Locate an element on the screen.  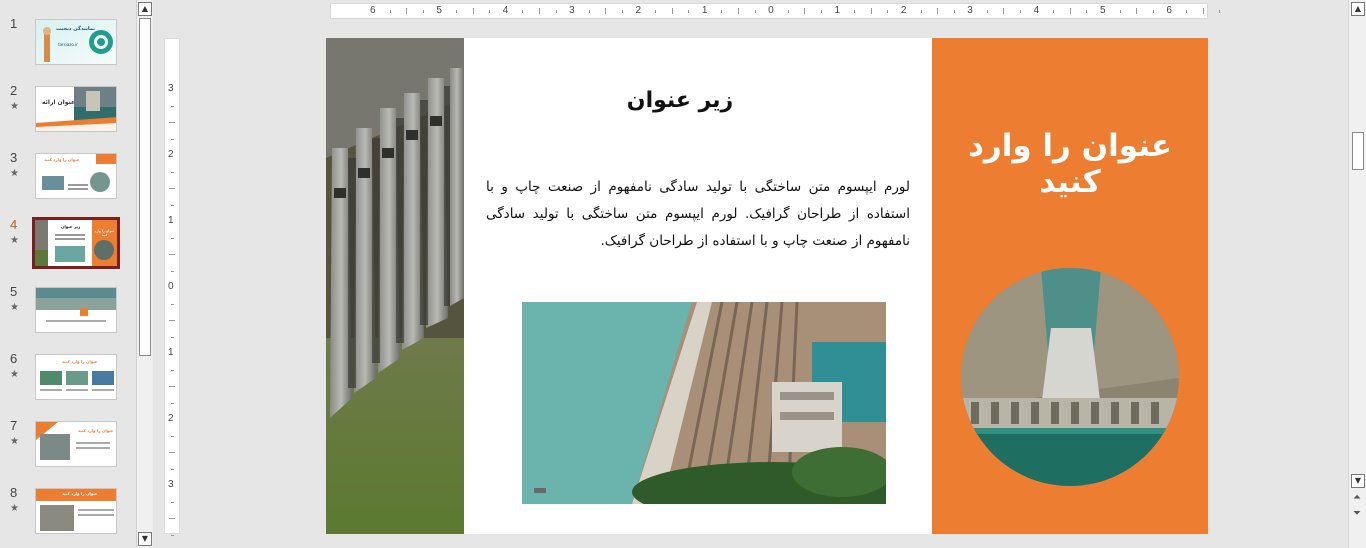
thumbnail-2-title: عنوان ارائه is located at coordinates (59, 102).